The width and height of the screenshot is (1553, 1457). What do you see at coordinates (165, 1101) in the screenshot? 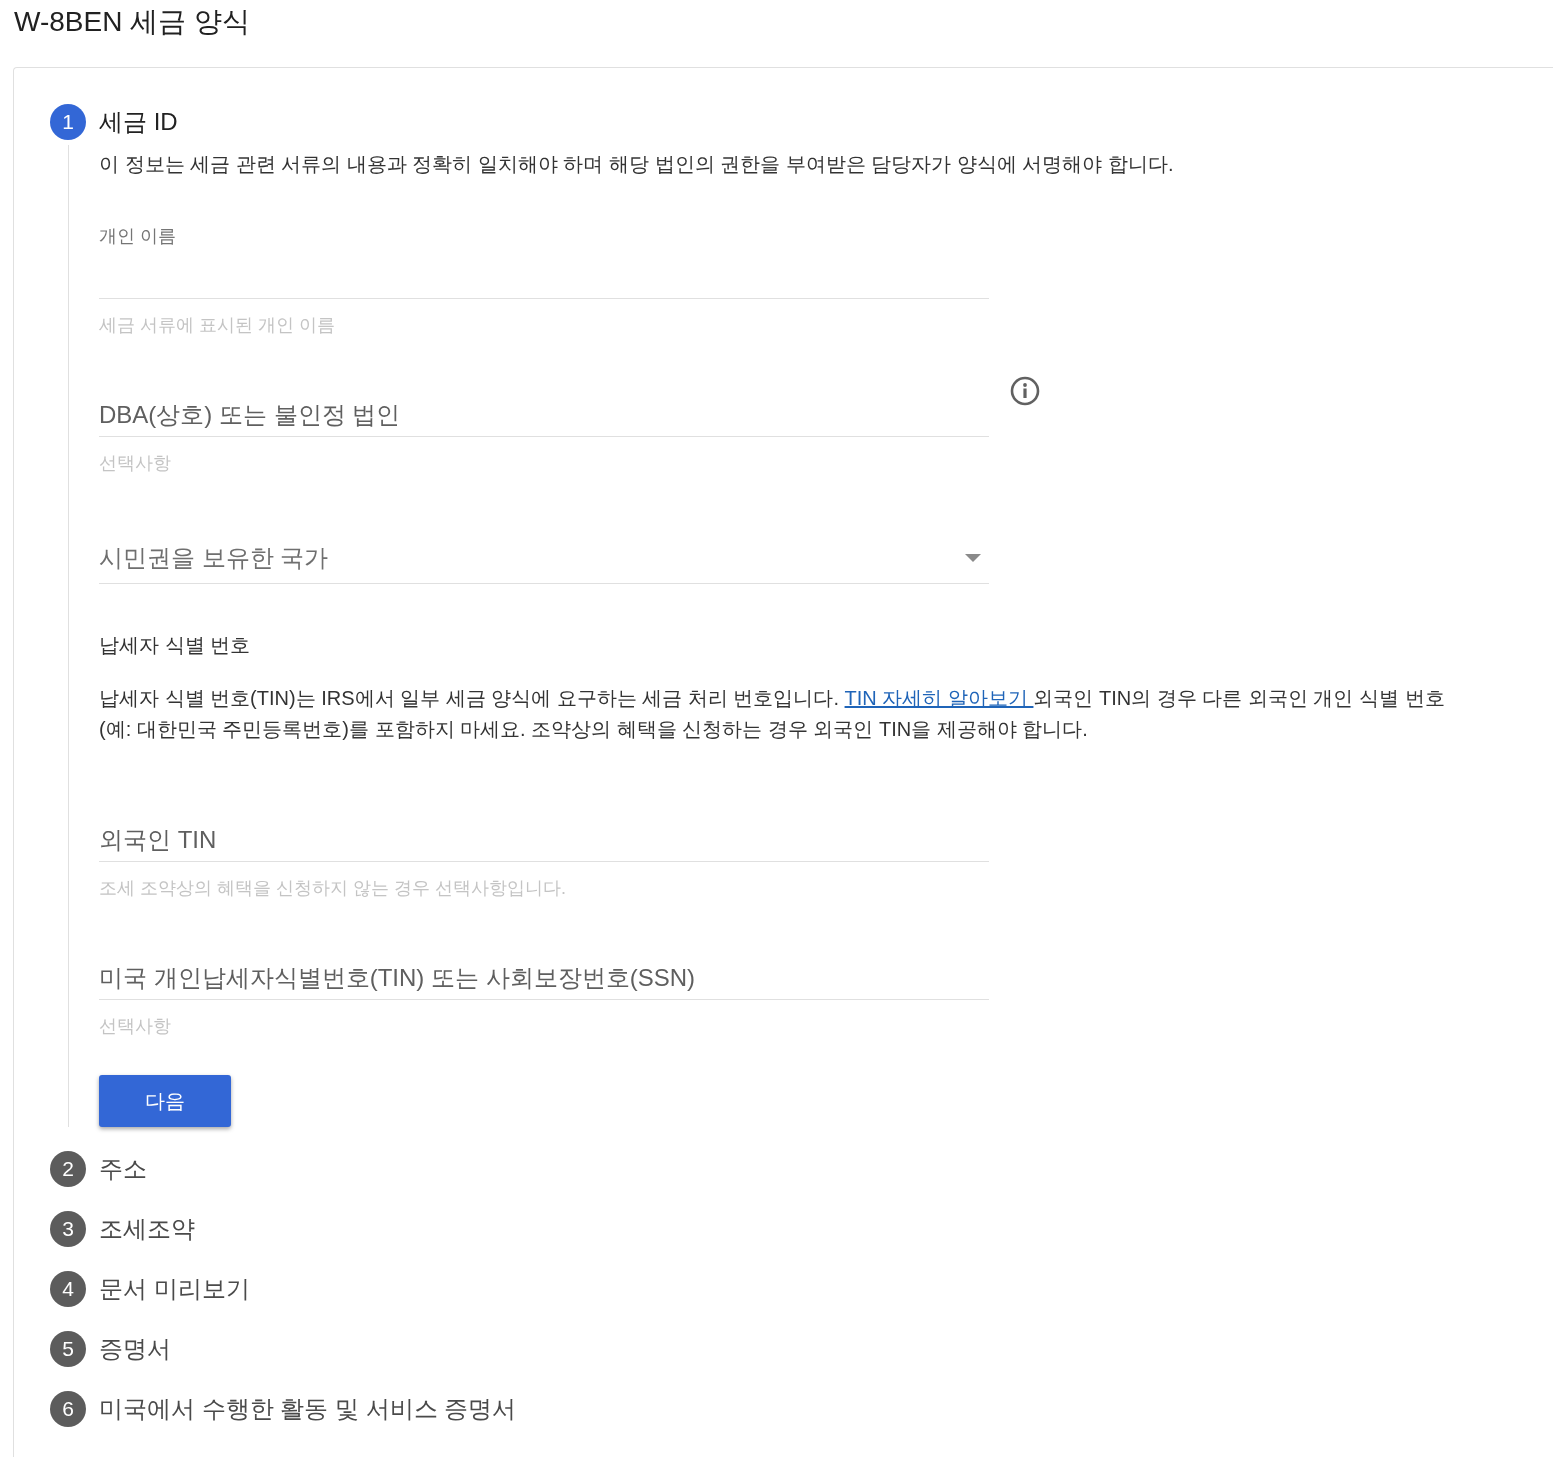
I see `next-button: 다음` at bounding box center [165, 1101].